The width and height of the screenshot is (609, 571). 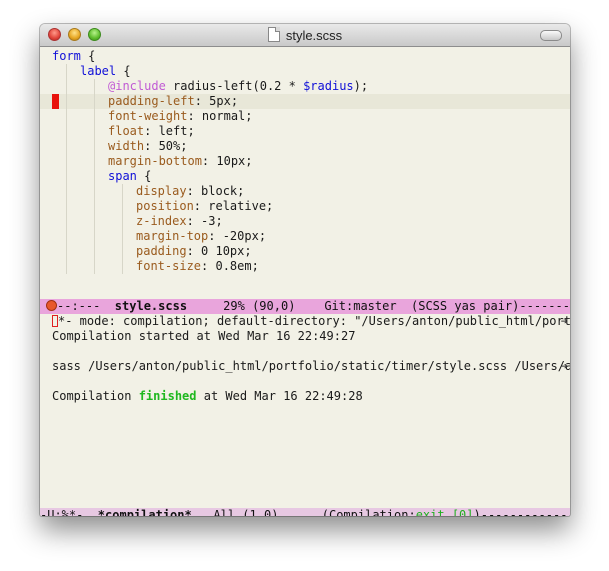 I want to click on mode-line-status: --:---, so click(x=86, y=306).